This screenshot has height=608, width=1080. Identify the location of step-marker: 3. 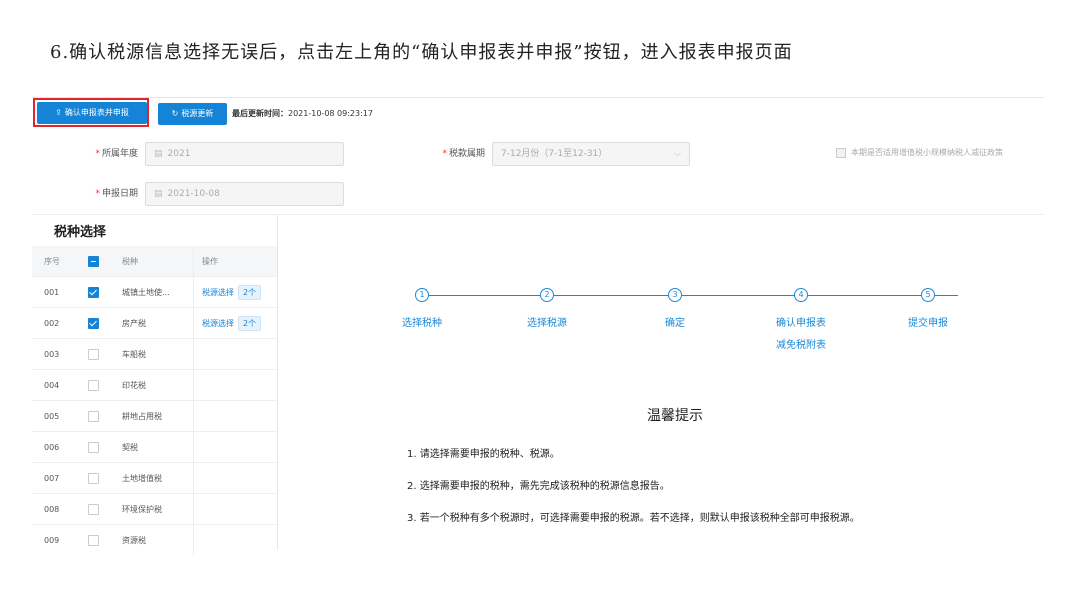
(675, 295).